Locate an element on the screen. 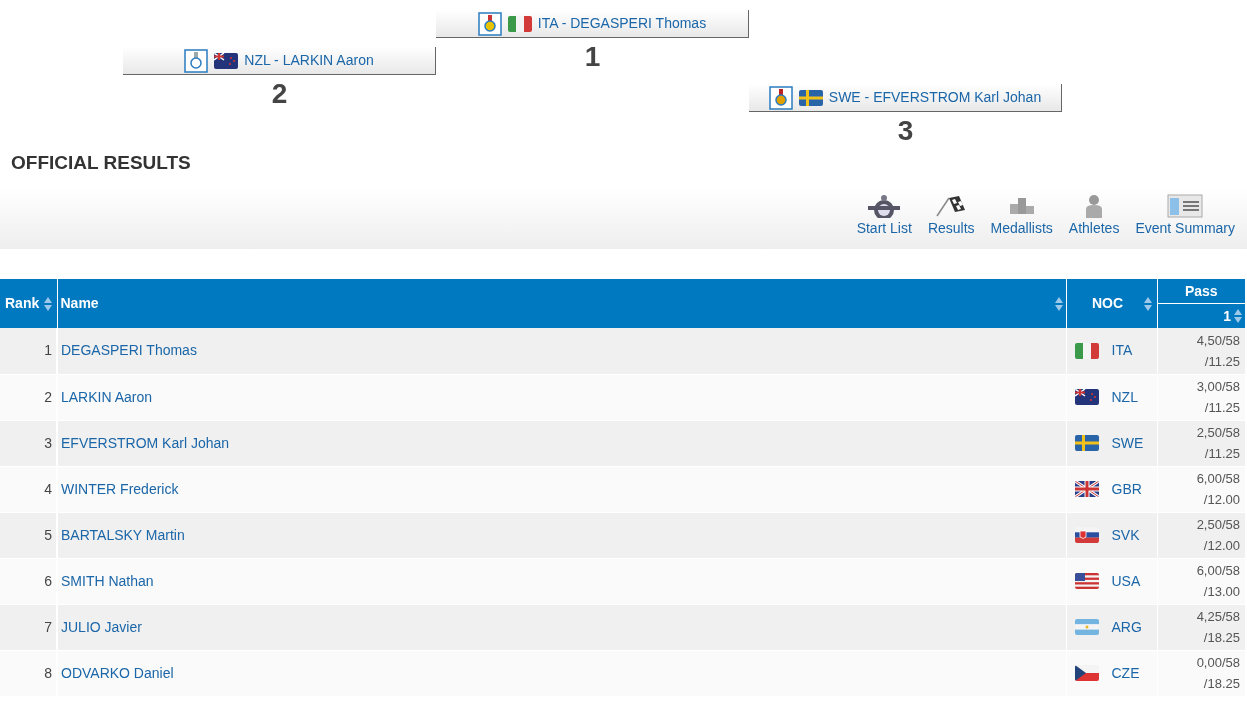 The width and height of the screenshot is (1247, 703). noc-link: NZL is located at coordinates (1124, 397).